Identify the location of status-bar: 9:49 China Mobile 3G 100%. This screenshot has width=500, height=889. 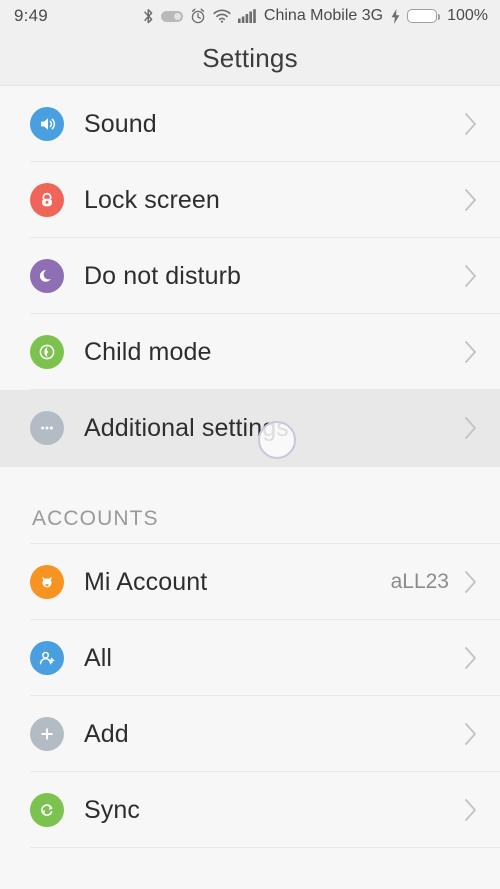
(250, 16).